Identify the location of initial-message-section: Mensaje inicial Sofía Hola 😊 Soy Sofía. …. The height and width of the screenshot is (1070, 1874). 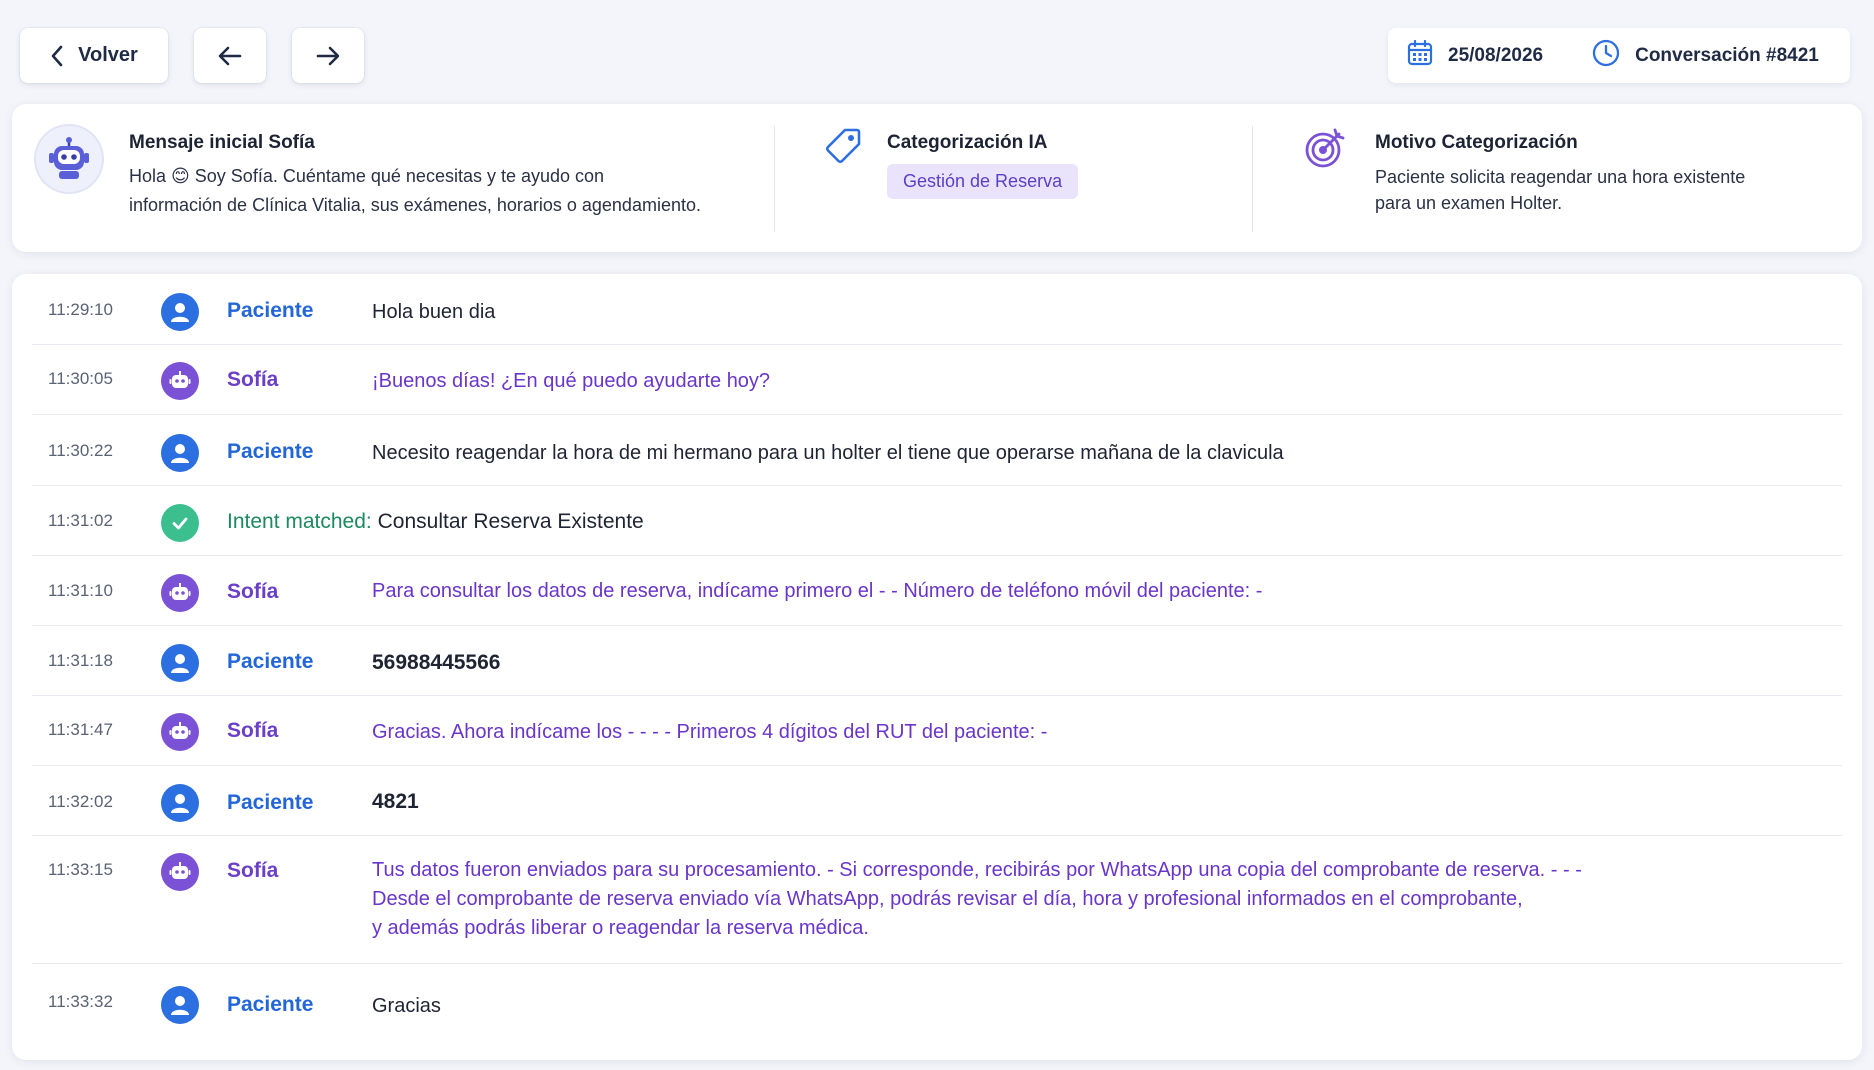
(392, 178).